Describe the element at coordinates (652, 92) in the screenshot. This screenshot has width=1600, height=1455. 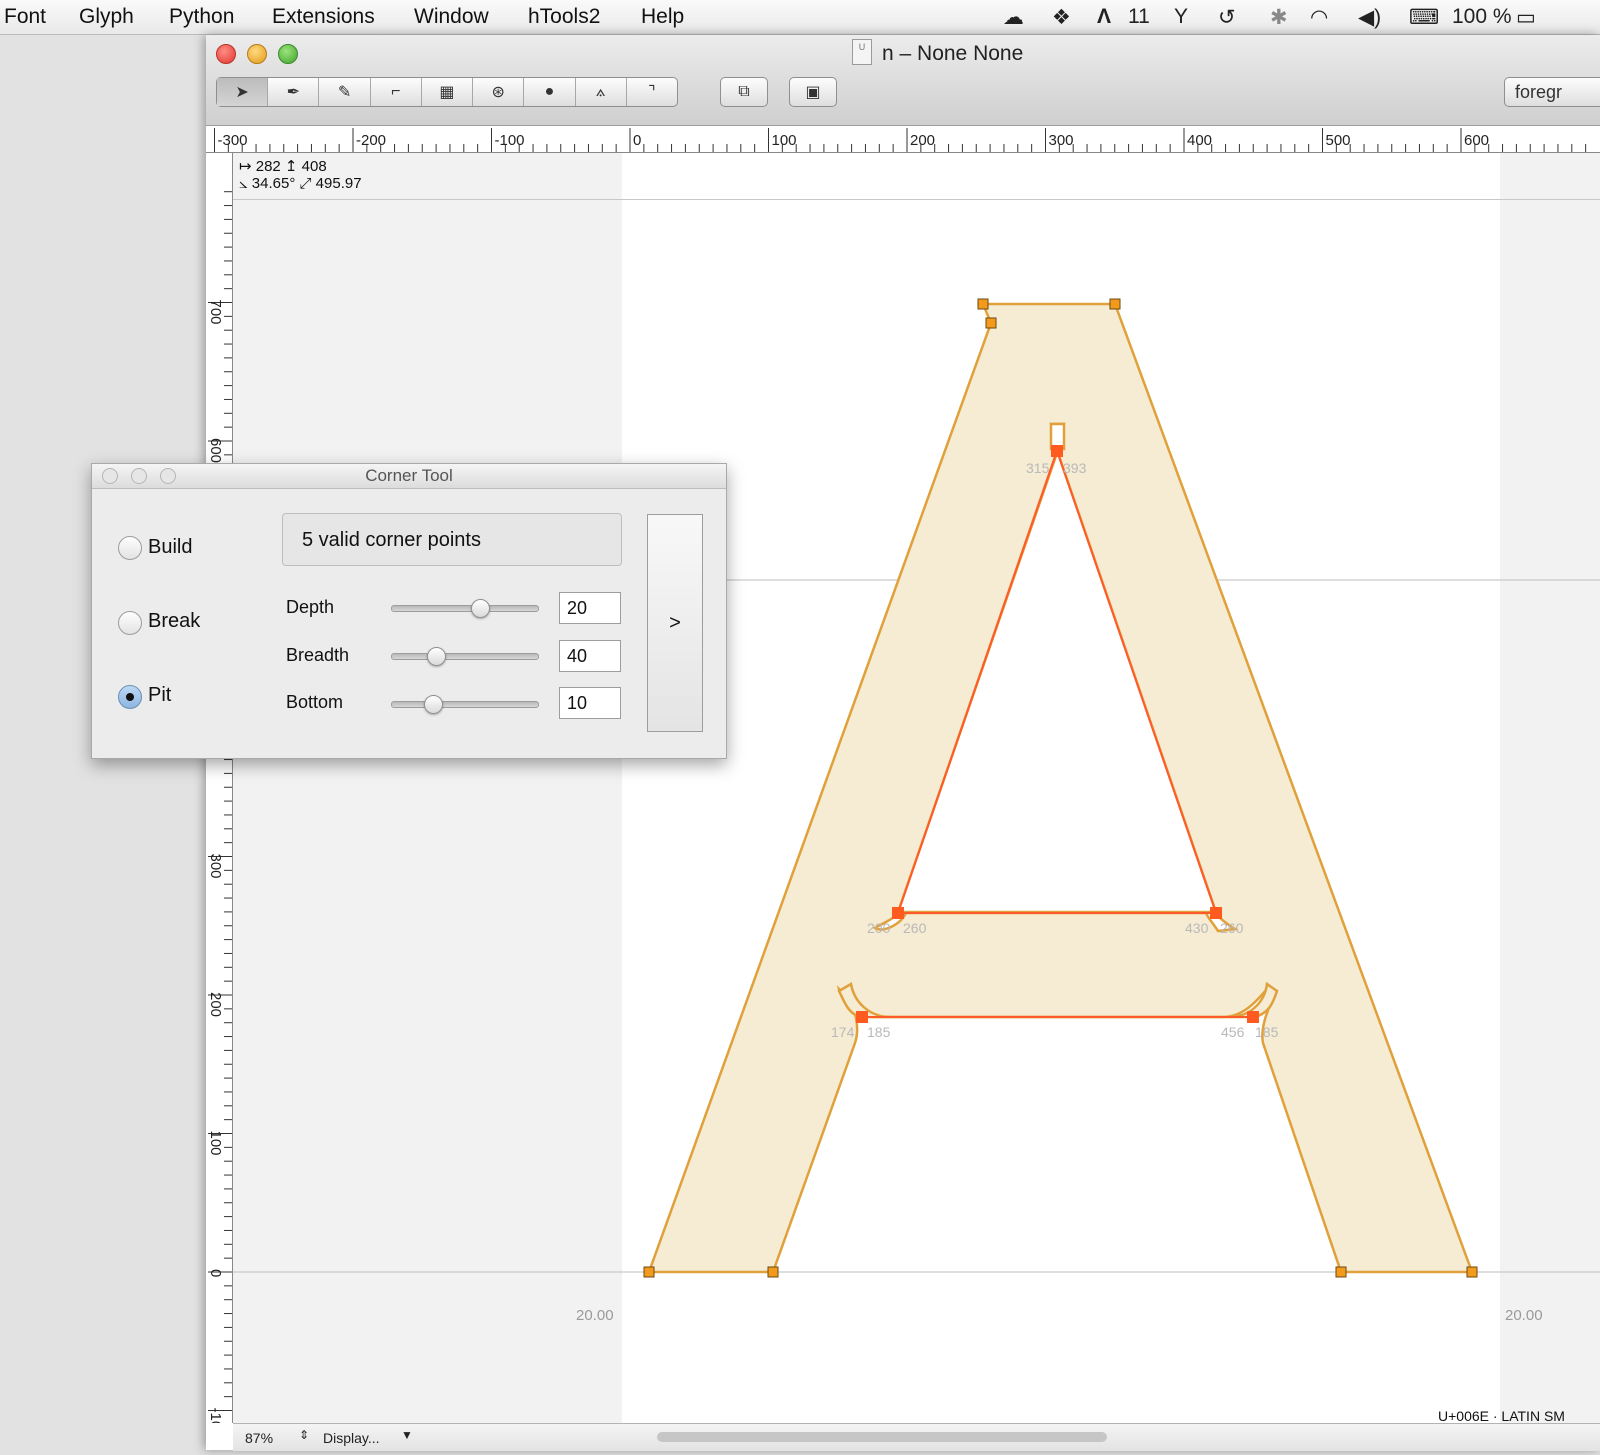
I see `slice-tool-icon: ⌝` at that location.